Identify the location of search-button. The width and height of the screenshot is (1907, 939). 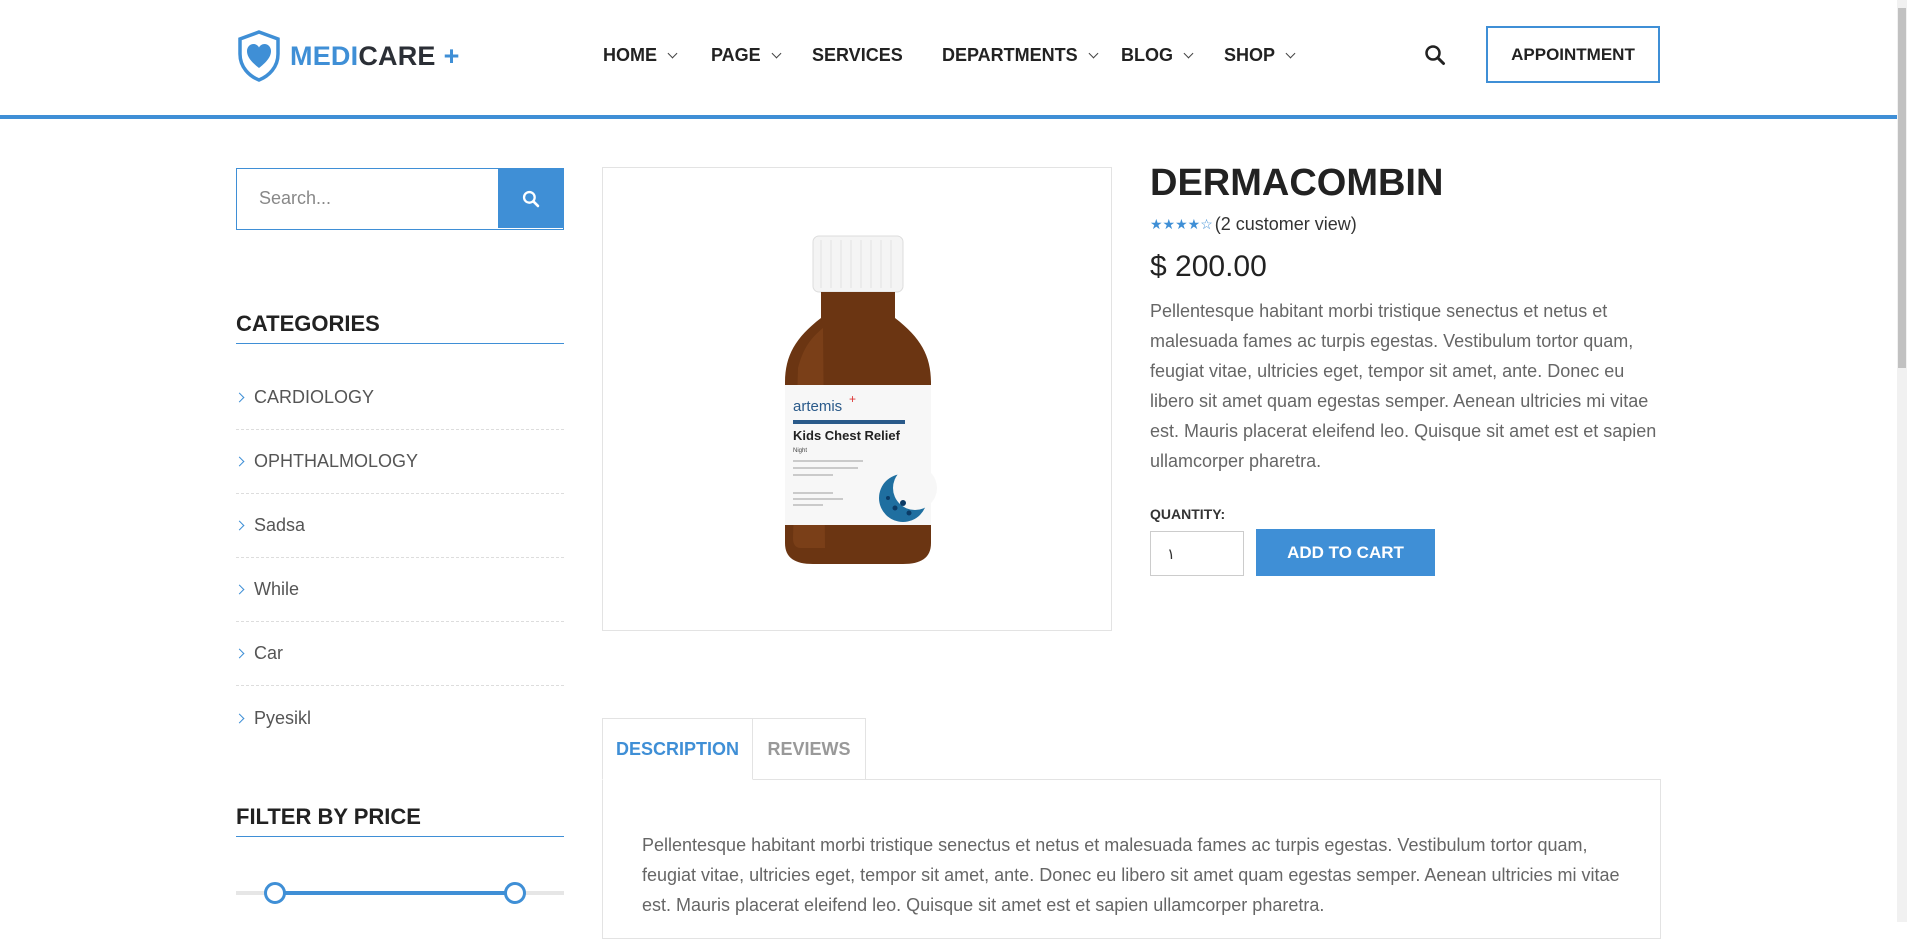
(530, 198).